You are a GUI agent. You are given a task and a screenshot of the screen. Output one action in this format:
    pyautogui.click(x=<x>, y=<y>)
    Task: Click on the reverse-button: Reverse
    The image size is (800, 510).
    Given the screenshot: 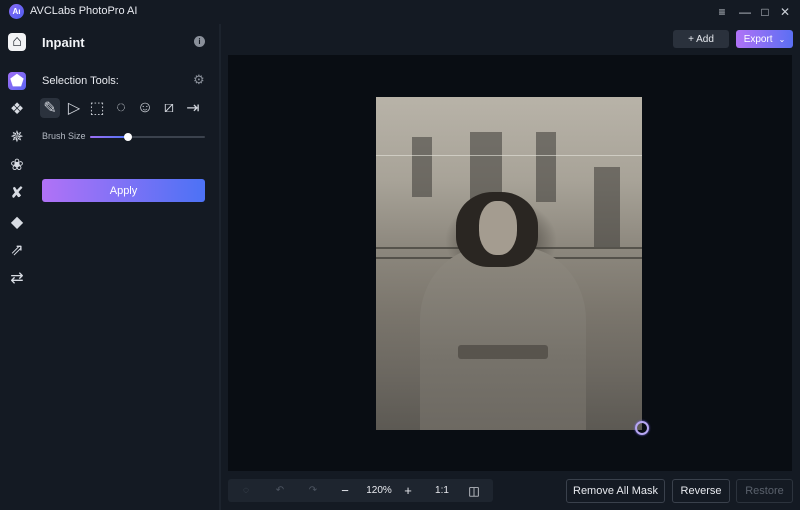 What is the action you would take?
    pyautogui.click(x=701, y=491)
    